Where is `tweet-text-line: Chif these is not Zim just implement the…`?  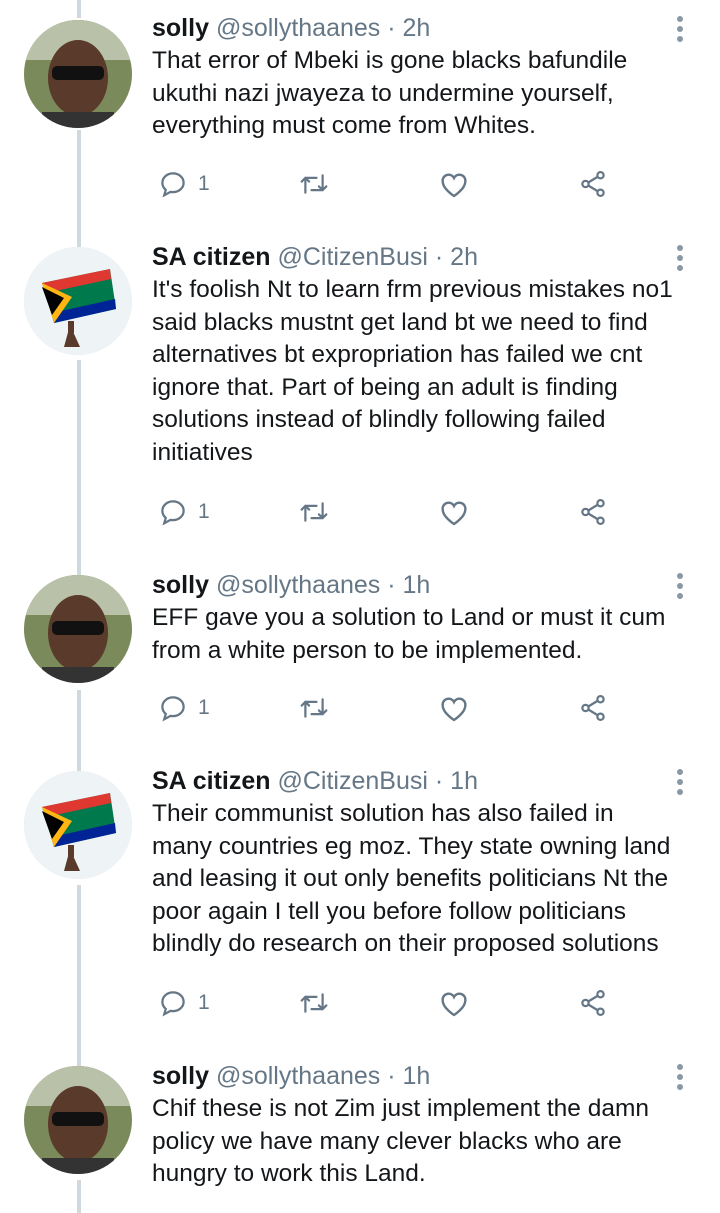
tweet-text-line: Chif these is not Zim just implement the… is located at coordinates (401, 1108).